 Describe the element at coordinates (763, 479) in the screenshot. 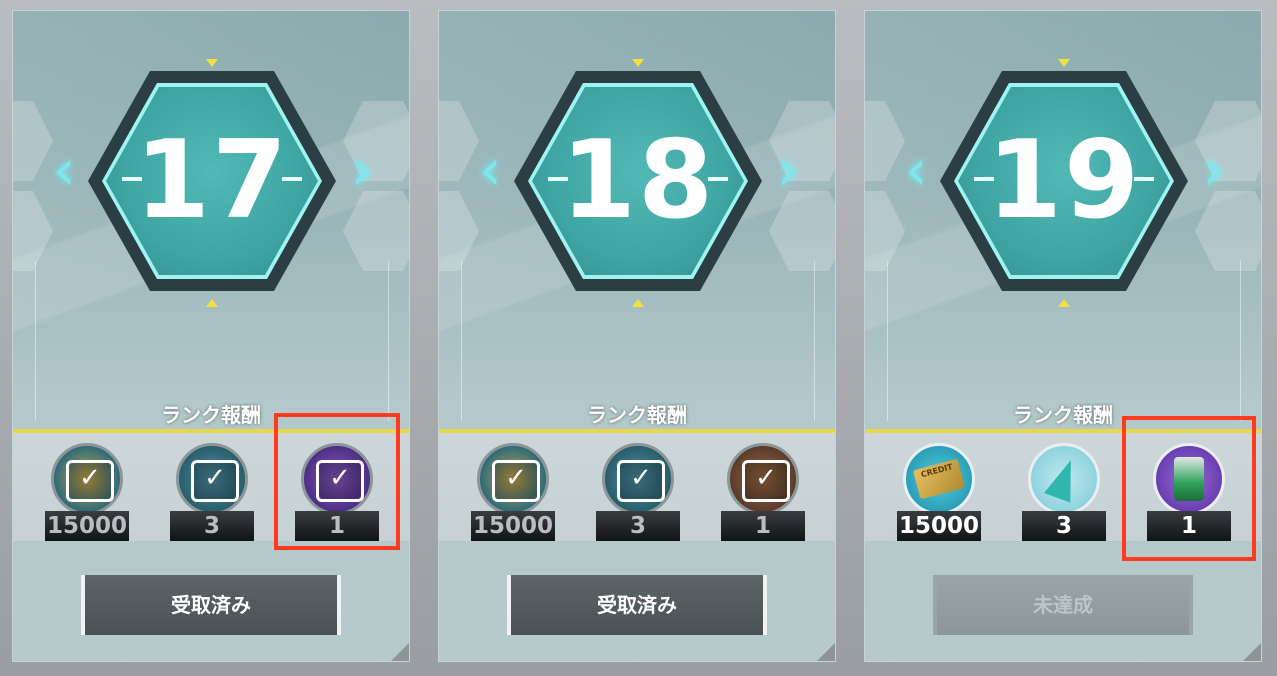

I see `brown-item-icon` at that location.